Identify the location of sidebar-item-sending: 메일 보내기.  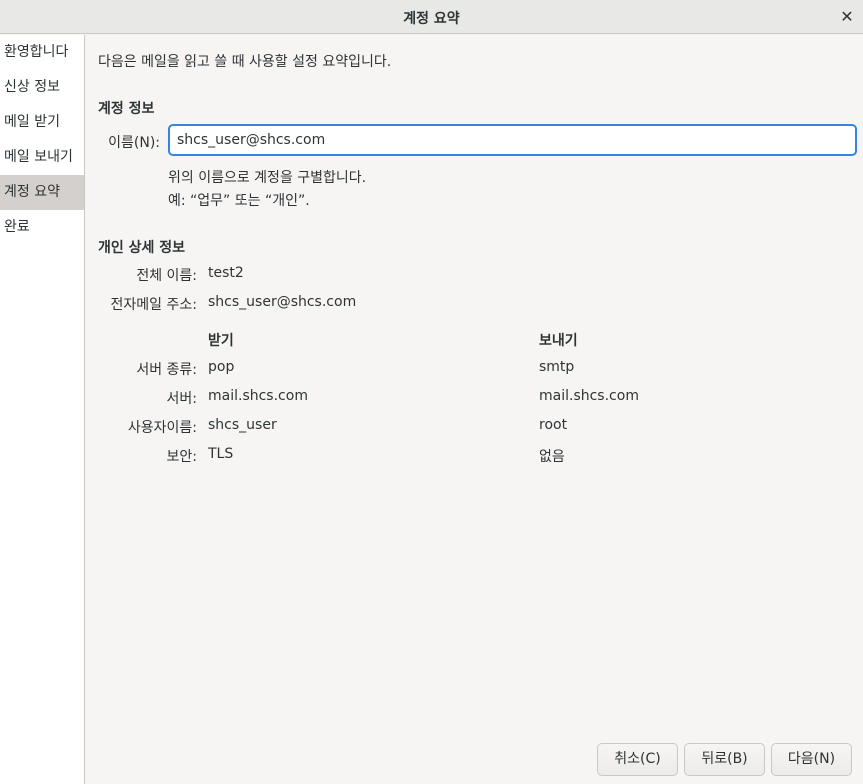
(42, 157).